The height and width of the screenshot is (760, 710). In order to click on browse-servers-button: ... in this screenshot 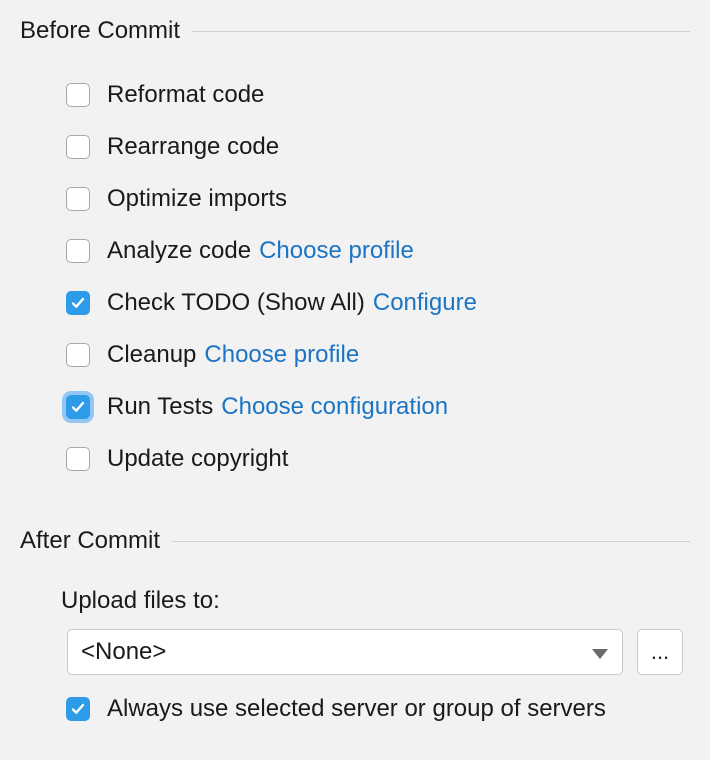, I will do `click(660, 652)`.